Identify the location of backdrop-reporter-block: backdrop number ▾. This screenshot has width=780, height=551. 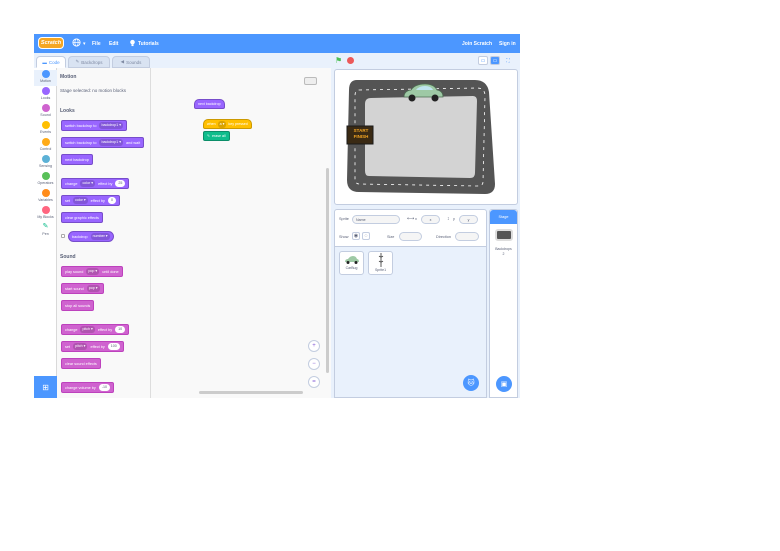
(91, 236).